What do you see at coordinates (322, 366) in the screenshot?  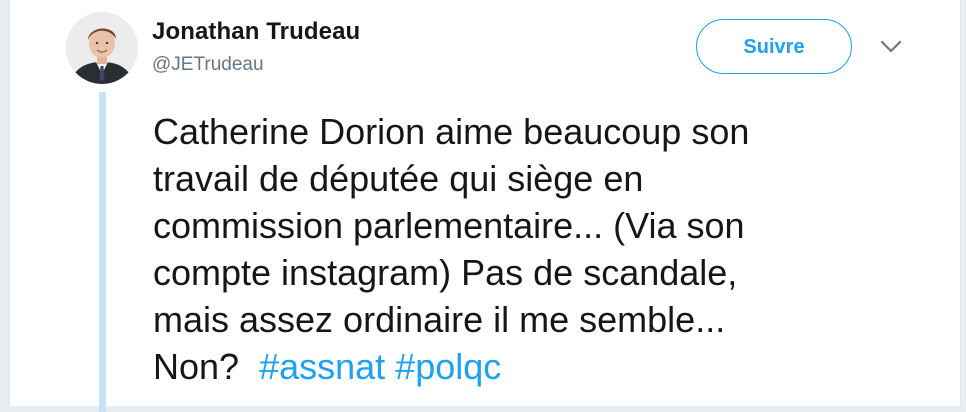 I see `hashtag-link-assnat: #assnat` at bounding box center [322, 366].